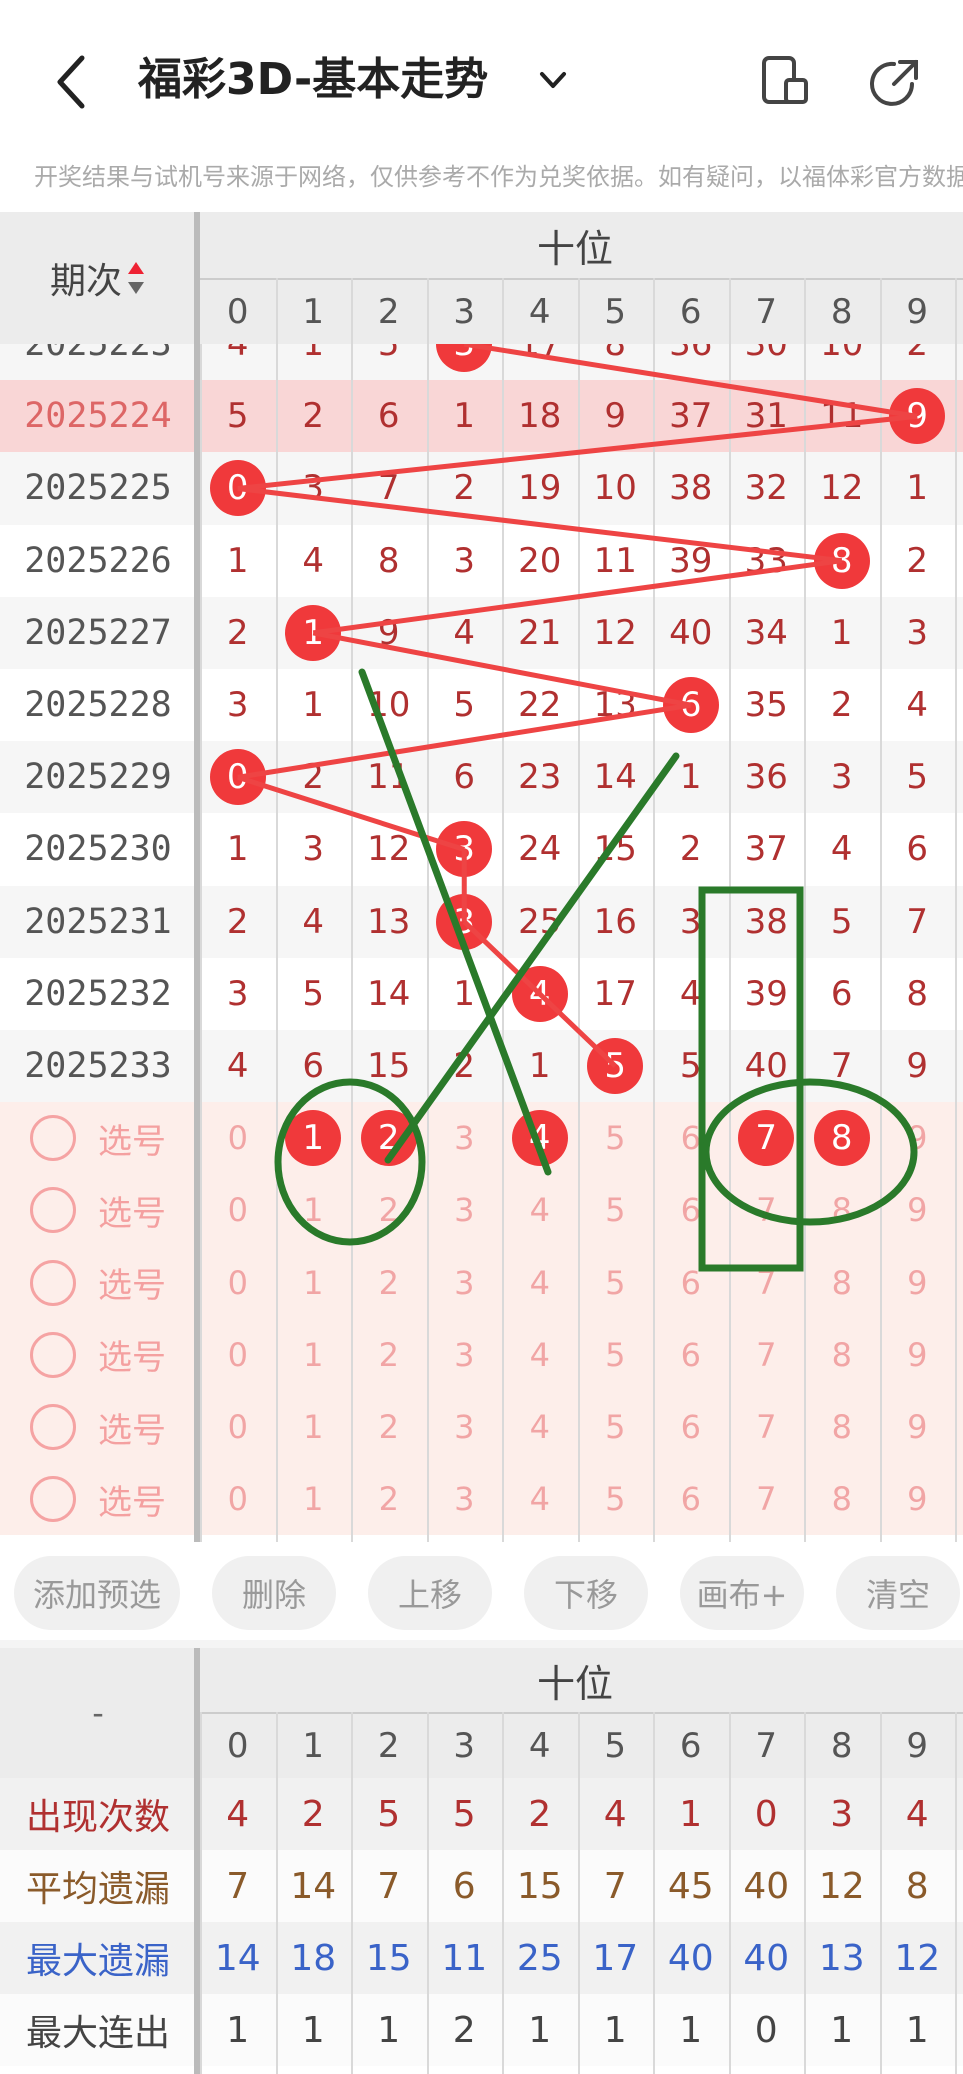  Describe the element at coordinates (742, 1593) in the screenshot. I see `action-button: 画布+` at that location.